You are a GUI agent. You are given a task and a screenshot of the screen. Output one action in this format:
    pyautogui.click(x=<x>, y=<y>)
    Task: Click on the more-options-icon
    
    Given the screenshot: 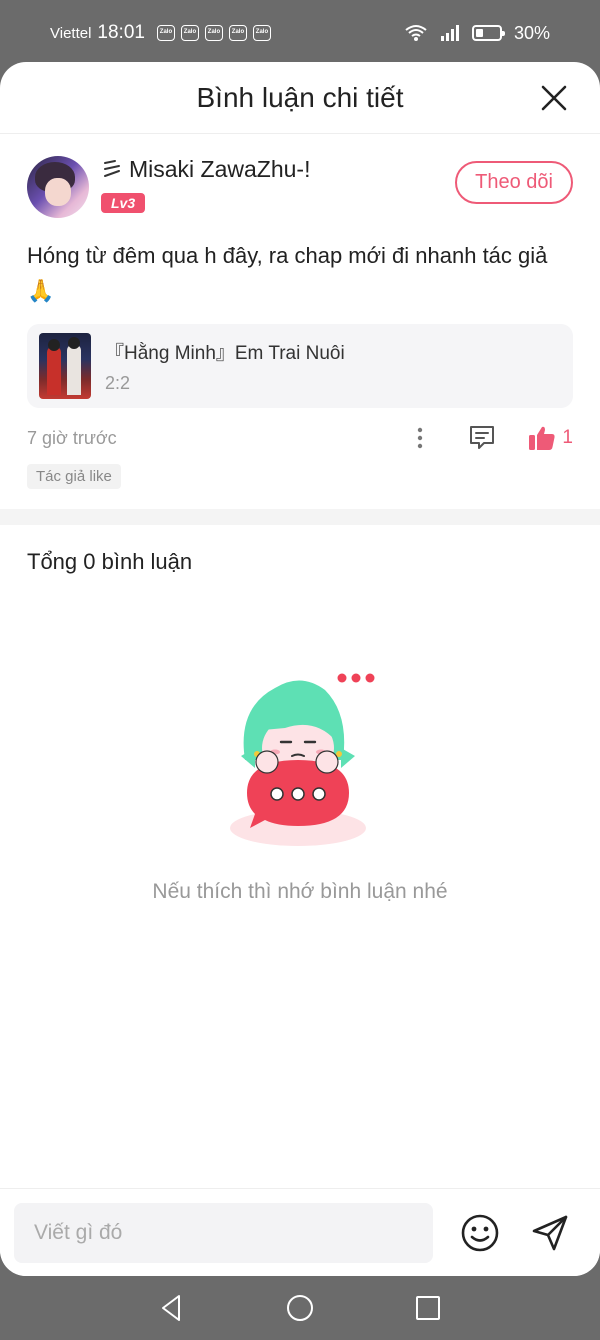 What is the action you would take?
    pyautogui.click(x=420, y=438)
    